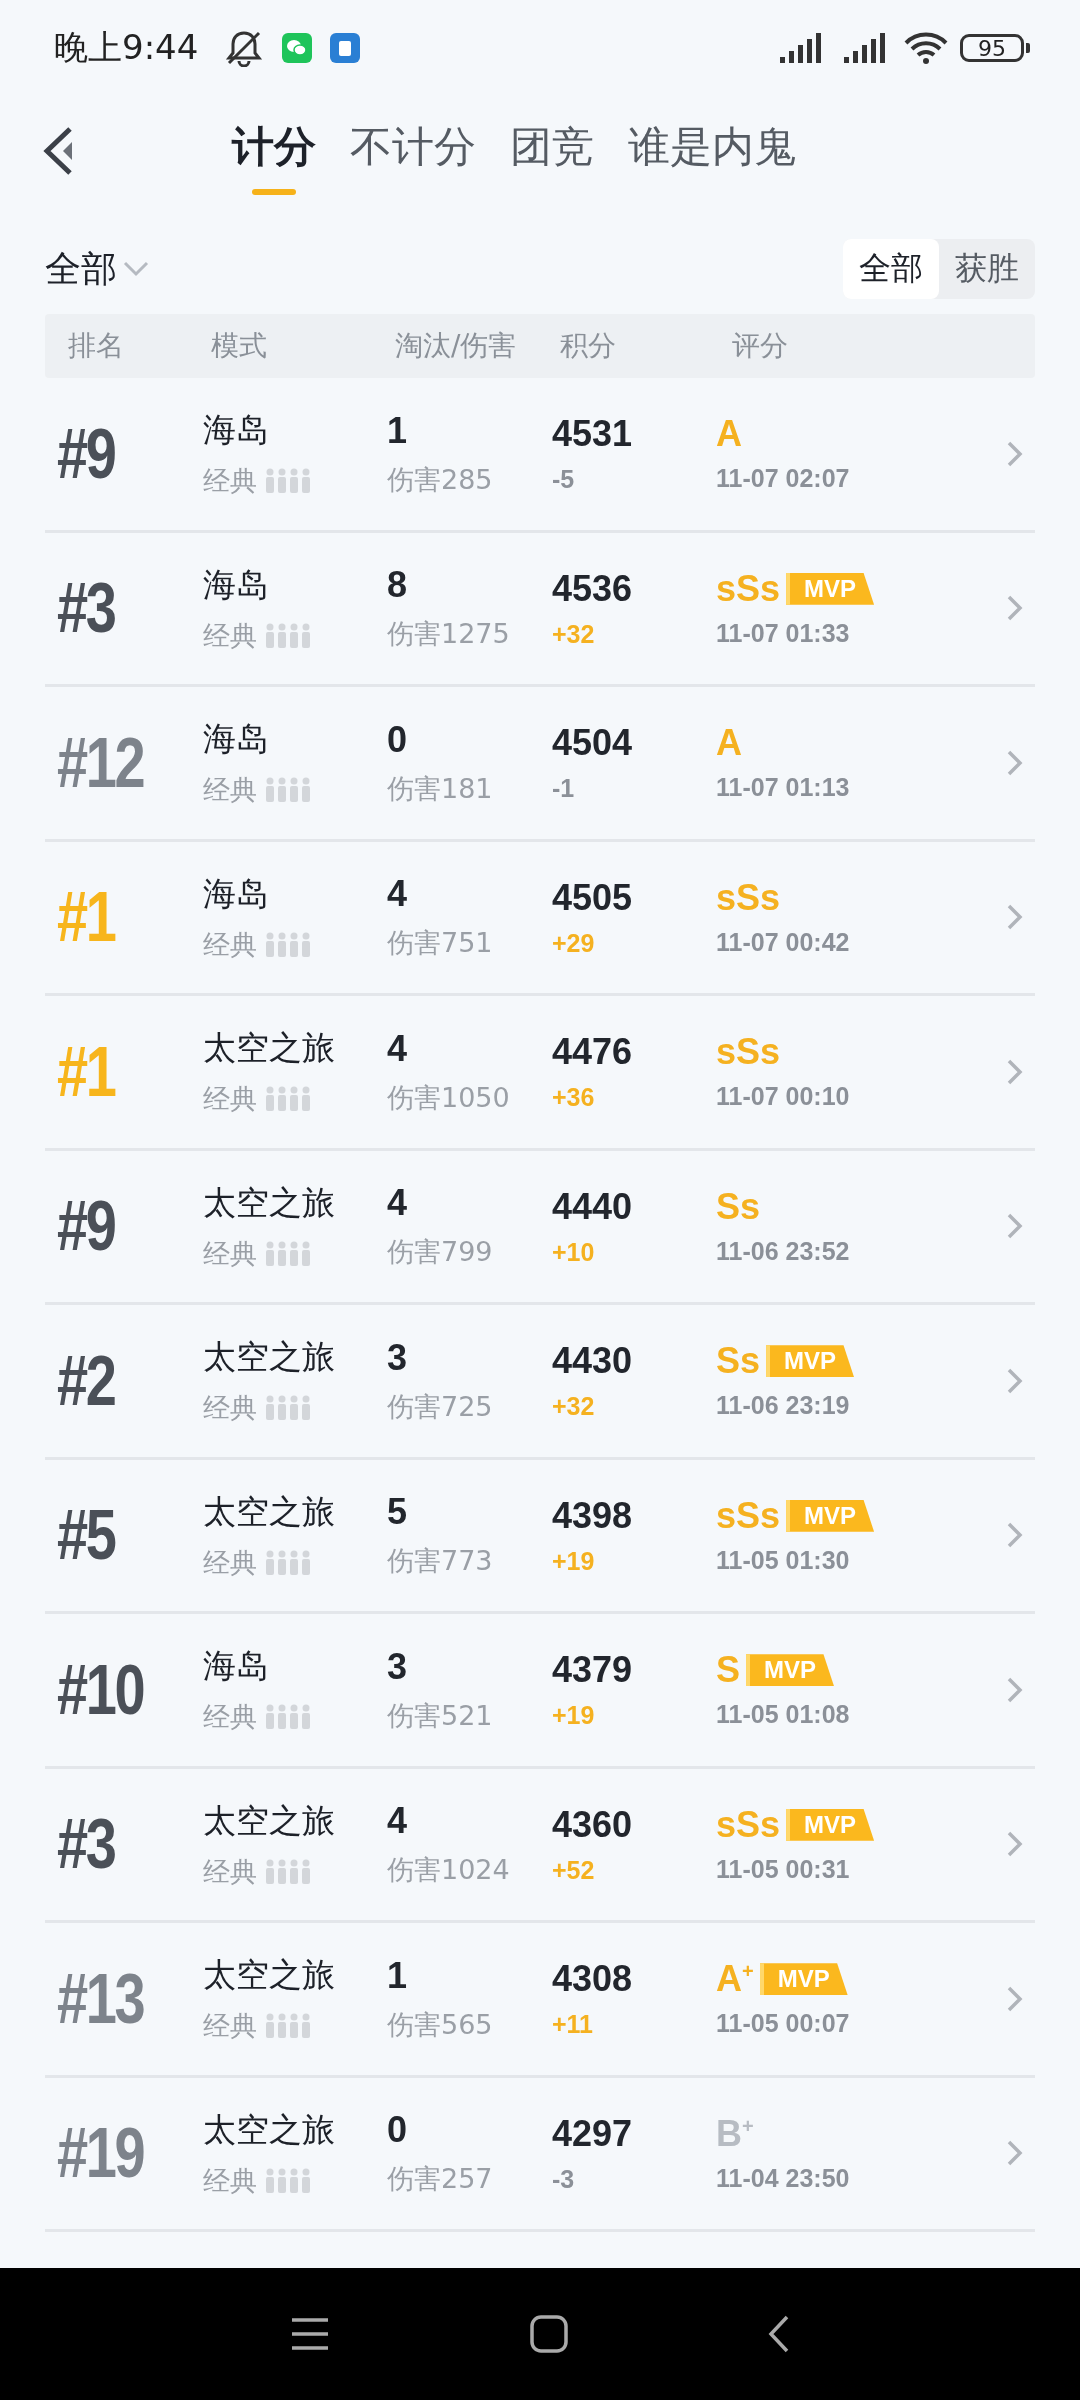 The height and width of the screenshot is (2400, 1080). I want to click on points: 4398, so click(592, 1515).